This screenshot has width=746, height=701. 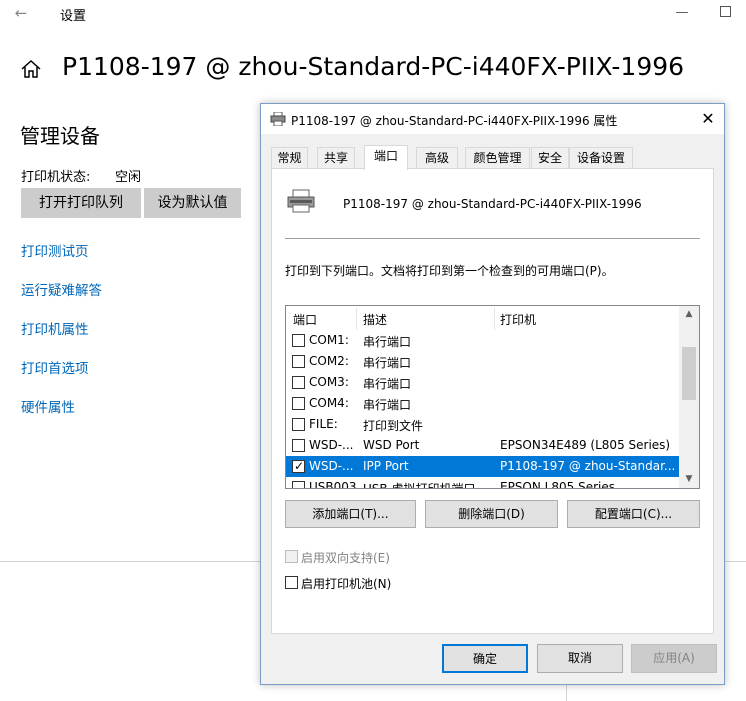 I want to click on set-default-button: 设为默认值, so click(x=192, y=203).